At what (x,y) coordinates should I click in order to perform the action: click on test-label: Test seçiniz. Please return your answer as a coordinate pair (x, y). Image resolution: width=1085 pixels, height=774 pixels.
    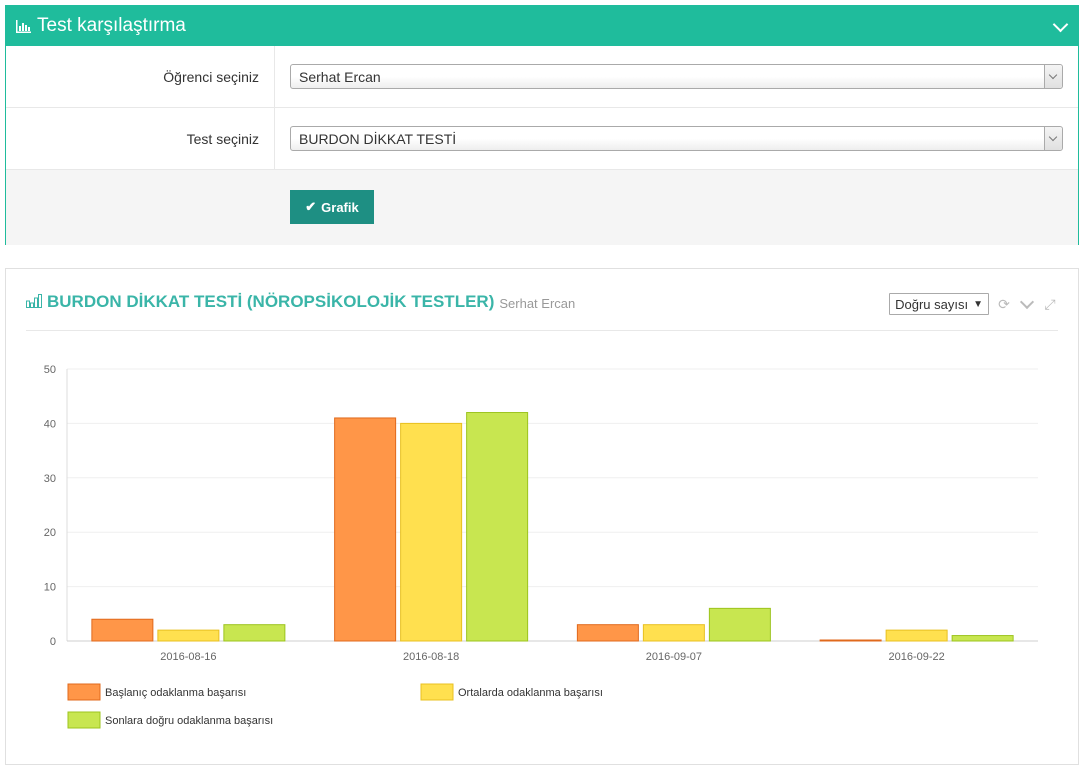
    Looking at the image, I should click on (140, 138).